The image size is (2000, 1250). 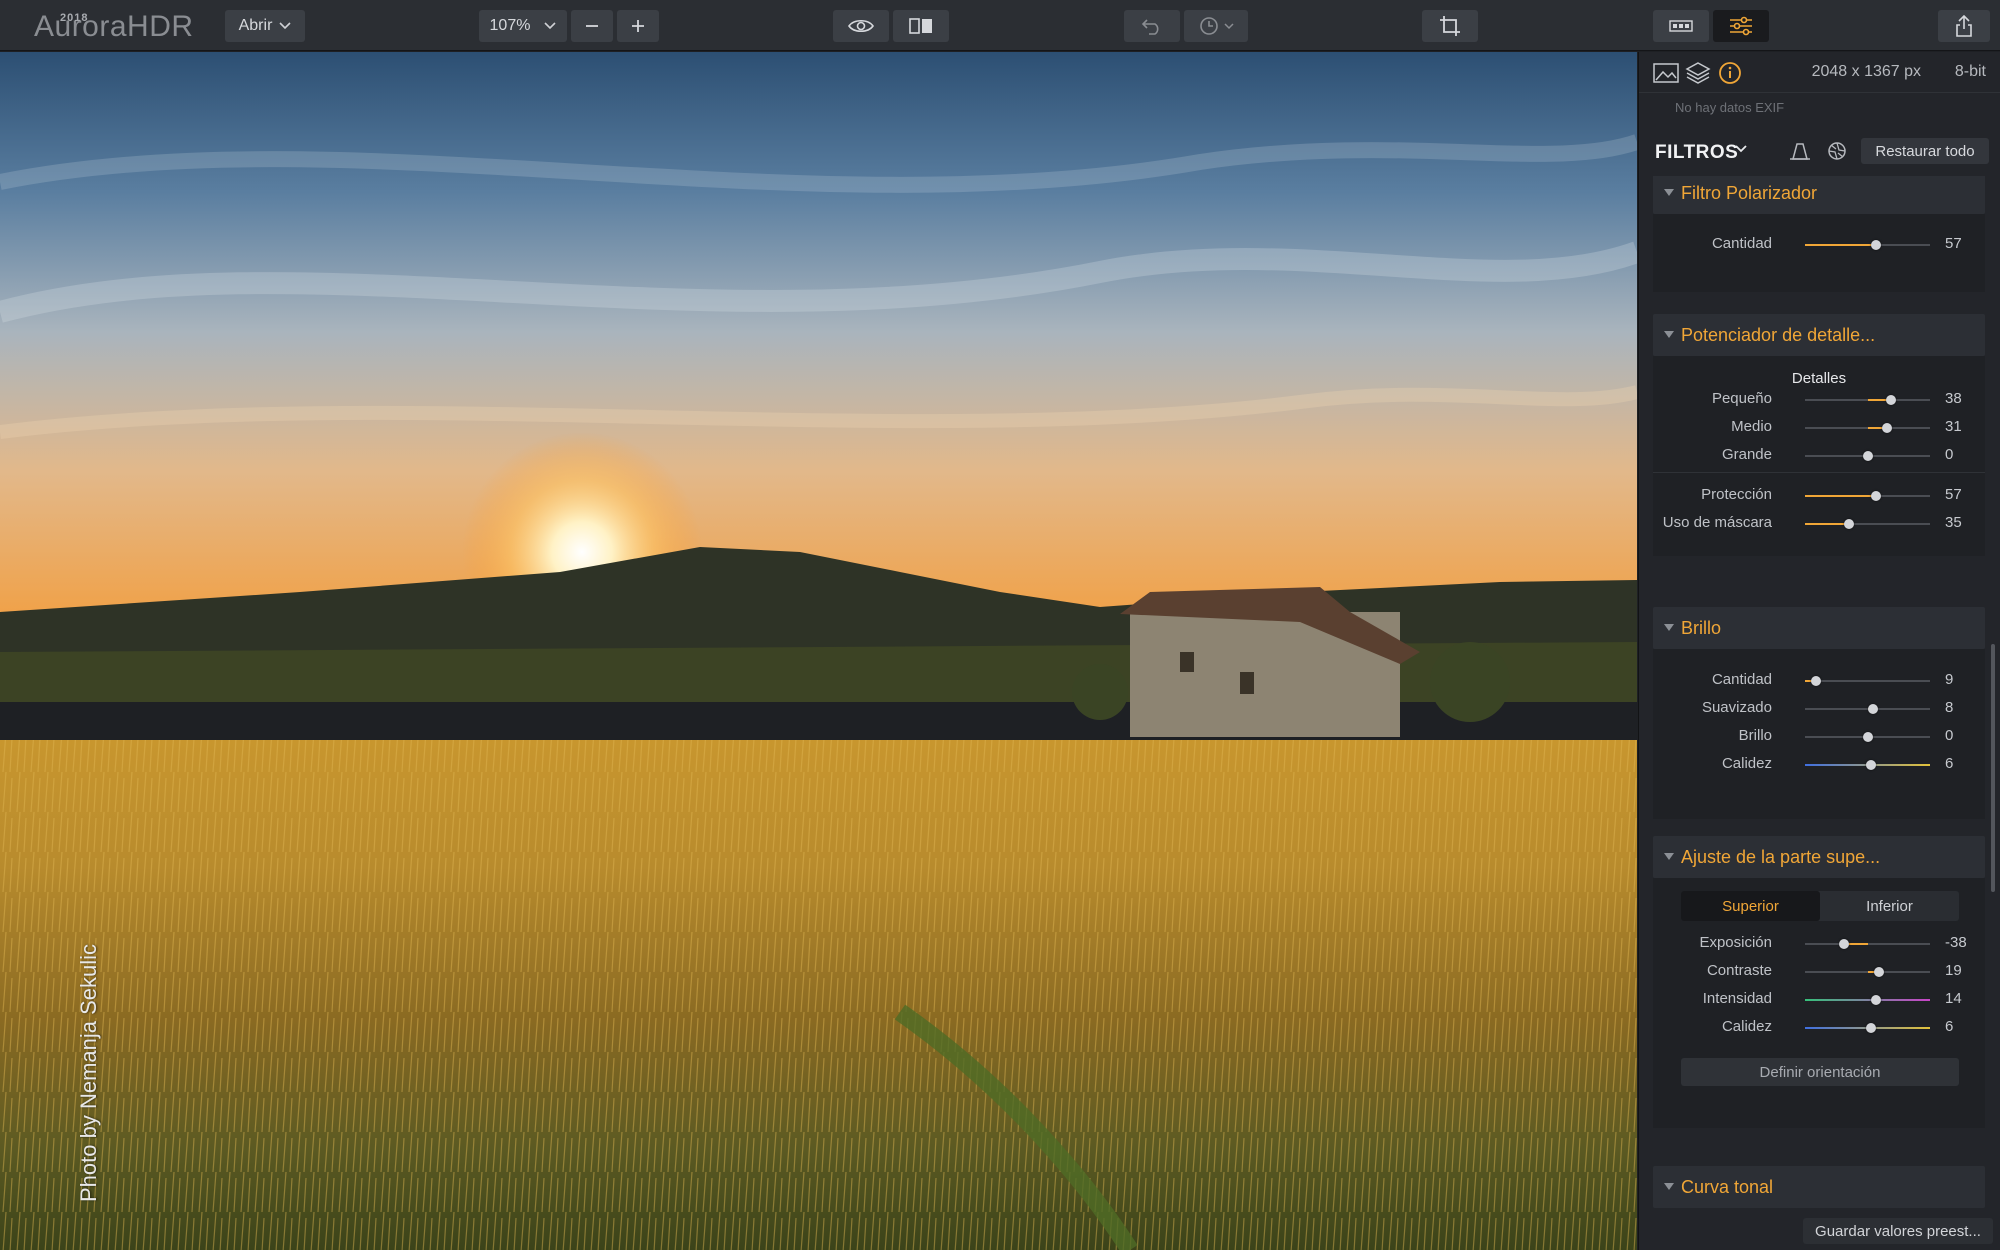 I want to click on section-header-tone-curve: Curva tonal, so click(x=1819, y=1187).